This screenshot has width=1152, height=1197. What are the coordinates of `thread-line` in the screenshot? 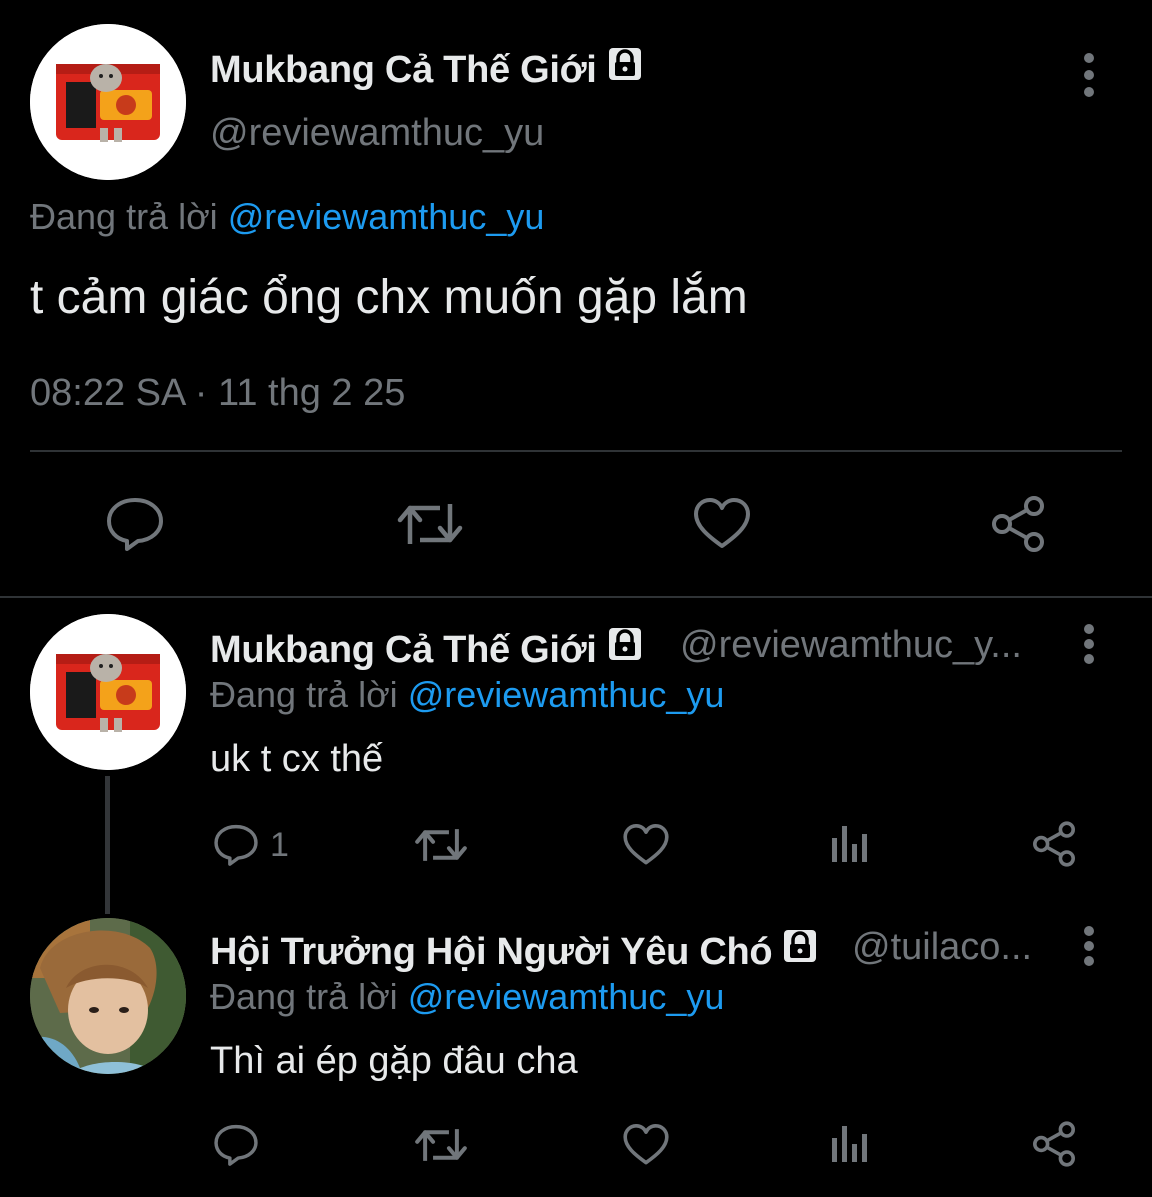 It's located at (107, 845).